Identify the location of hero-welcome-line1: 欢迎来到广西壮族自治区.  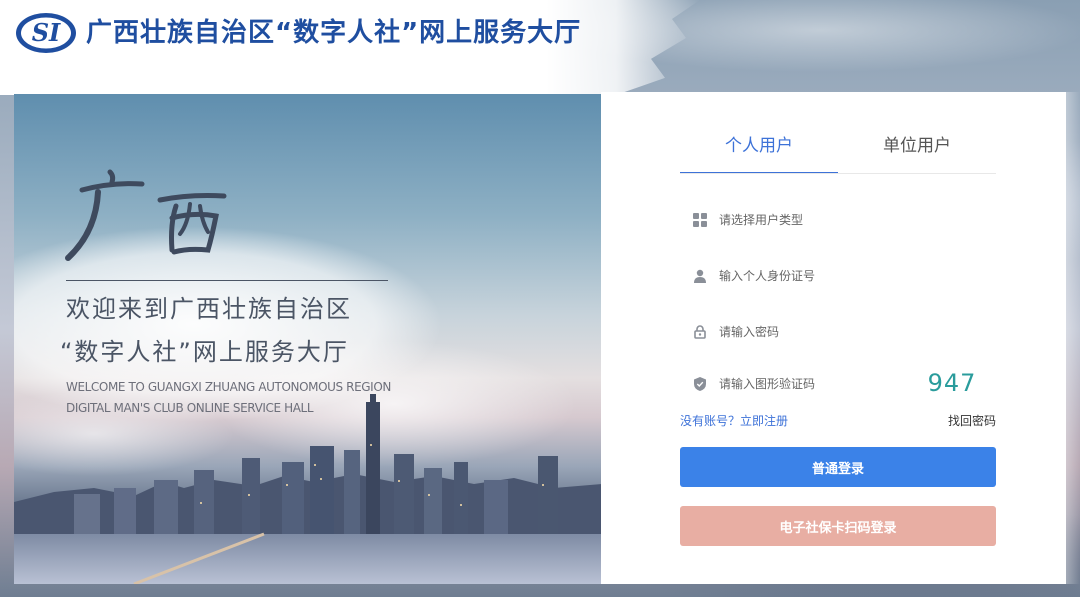
(209, 309).